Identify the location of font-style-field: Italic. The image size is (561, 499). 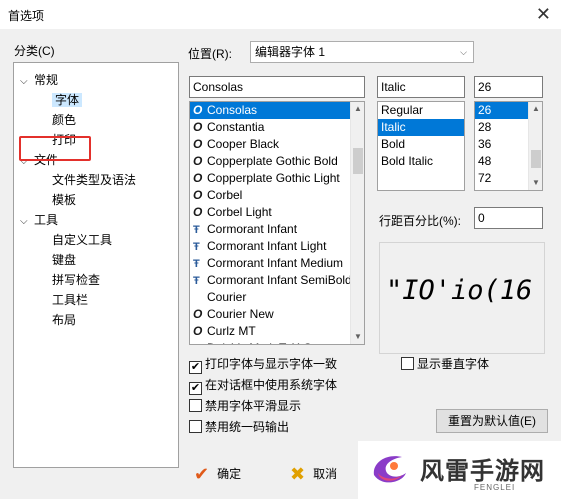
(421, 87).